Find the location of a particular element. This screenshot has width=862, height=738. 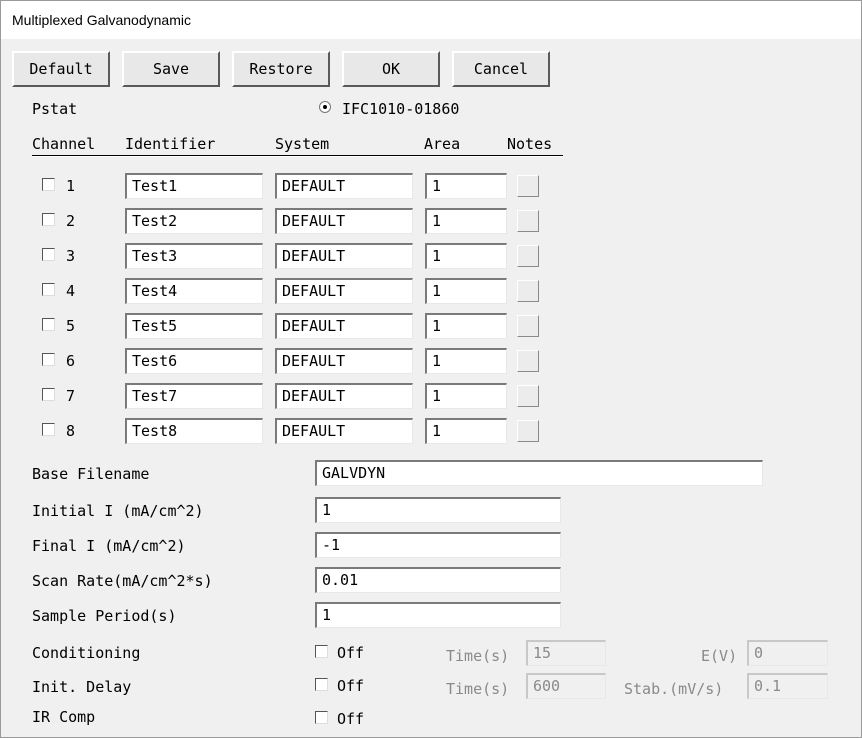

channel-number: 3 is located at coordinates (71, 256).